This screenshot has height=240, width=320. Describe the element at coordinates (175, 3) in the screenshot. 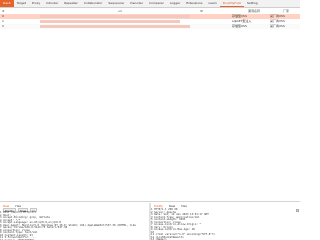

I see `tab-logger: Logger` at that location.